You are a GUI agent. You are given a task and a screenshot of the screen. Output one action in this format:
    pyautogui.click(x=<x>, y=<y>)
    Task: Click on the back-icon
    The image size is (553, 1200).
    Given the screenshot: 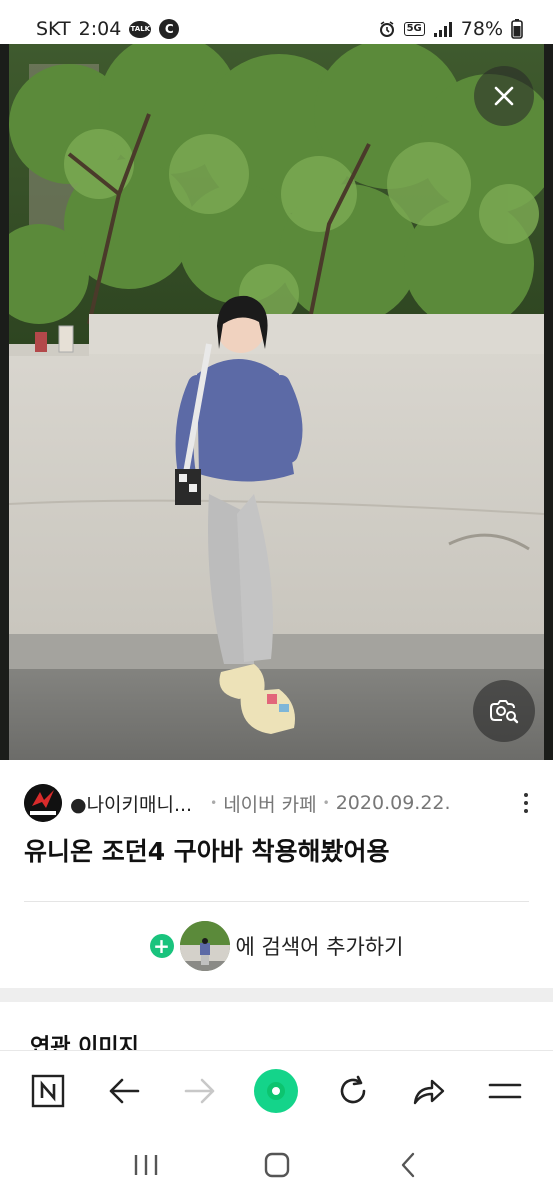 What is the action you would take?
    pyautogui.click(x=407, y=1165)
    